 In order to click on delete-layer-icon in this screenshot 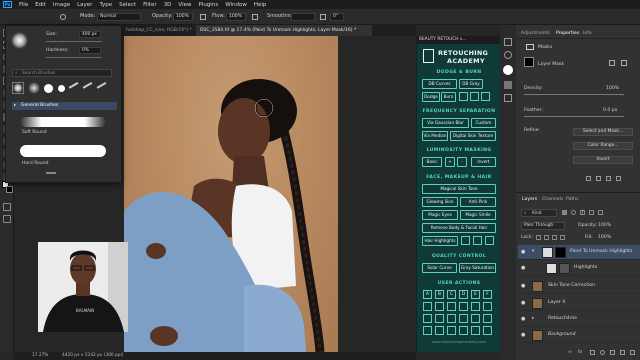, I will do `click(632, 352)`.